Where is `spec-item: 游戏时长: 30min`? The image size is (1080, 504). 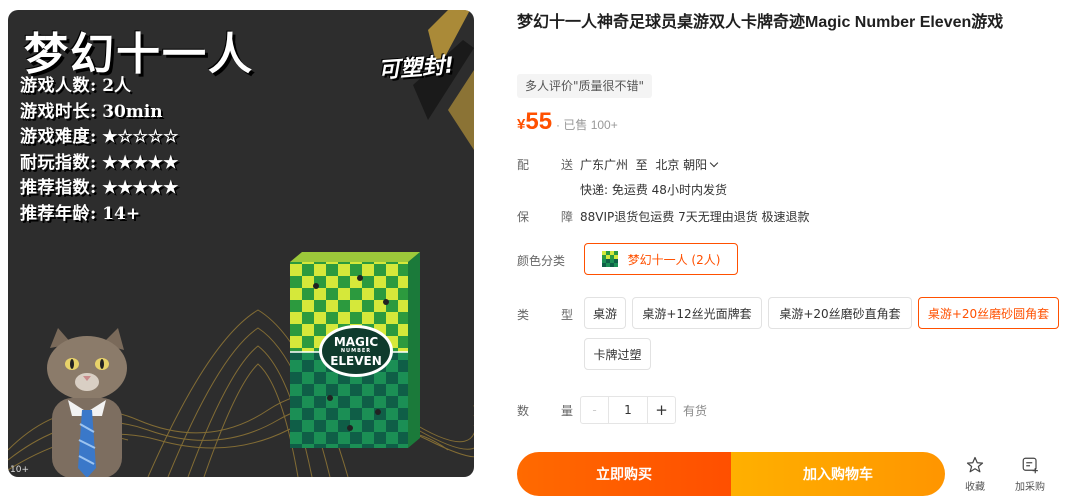 spec-item: 游戏时长: 30min is located at coordinates (91, 111).